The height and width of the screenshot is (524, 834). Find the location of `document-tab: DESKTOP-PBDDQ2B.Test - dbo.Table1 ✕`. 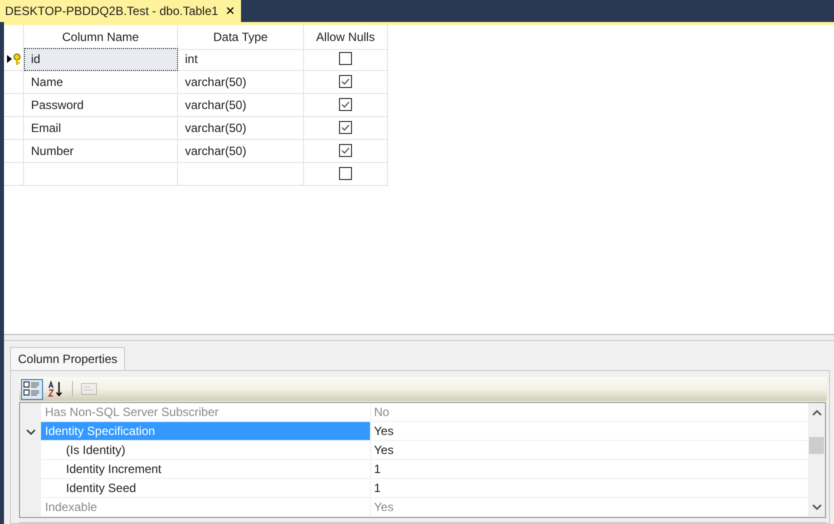

document-tab: DESKTOP-PBDDQ2B.Test - dbo.Table1 ✕ is located at coordinates (121, 11).